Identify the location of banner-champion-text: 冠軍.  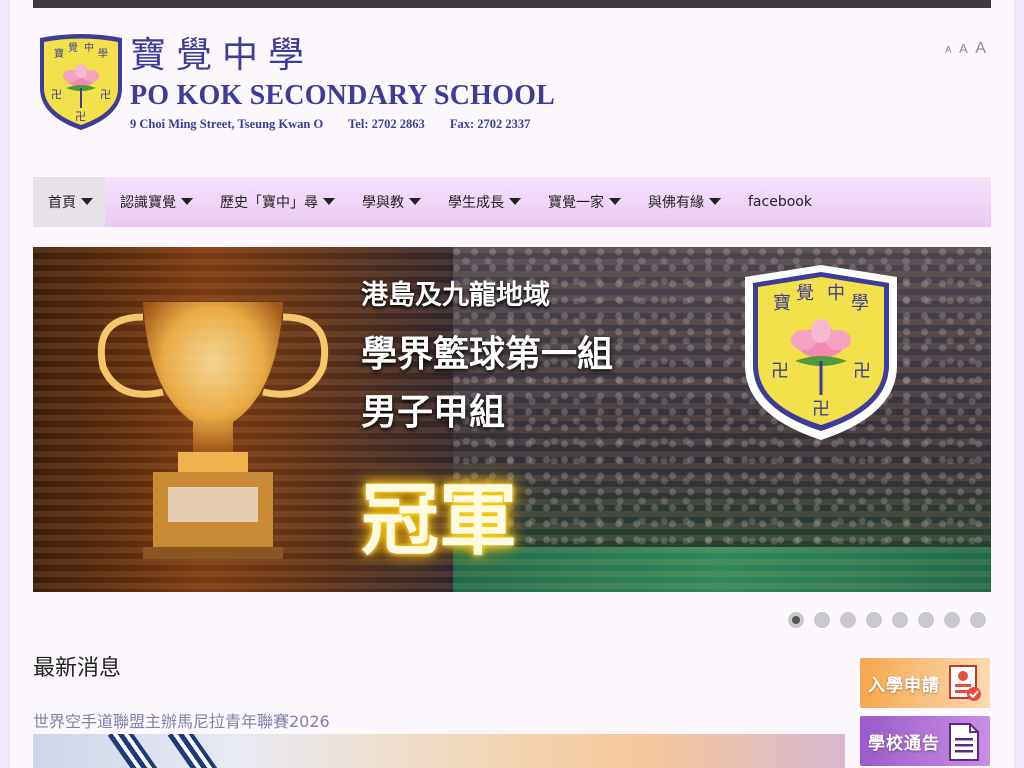
(439, 521).